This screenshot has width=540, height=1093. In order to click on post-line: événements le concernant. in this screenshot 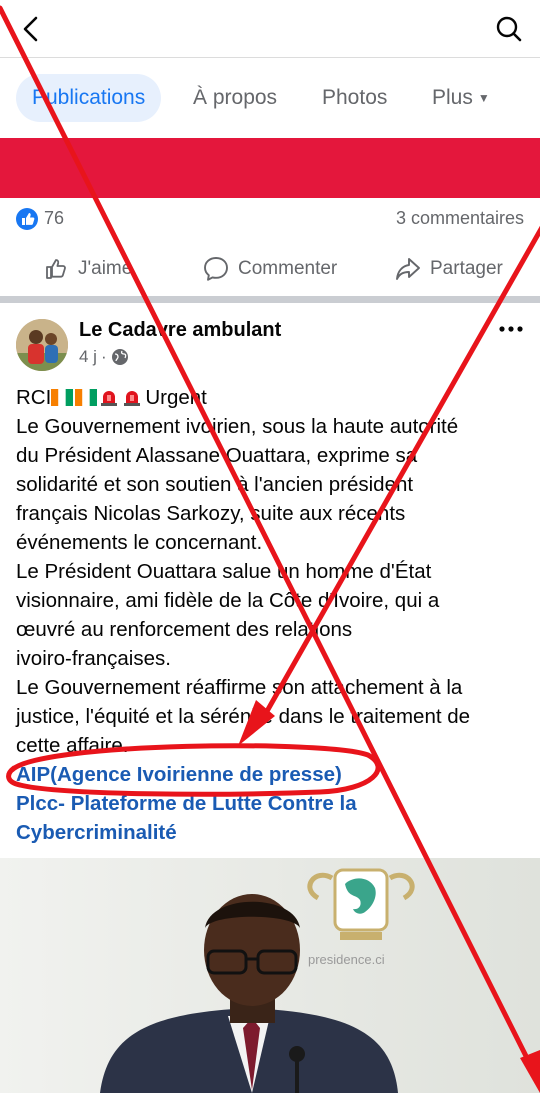, I will do `click(139, 542)`.